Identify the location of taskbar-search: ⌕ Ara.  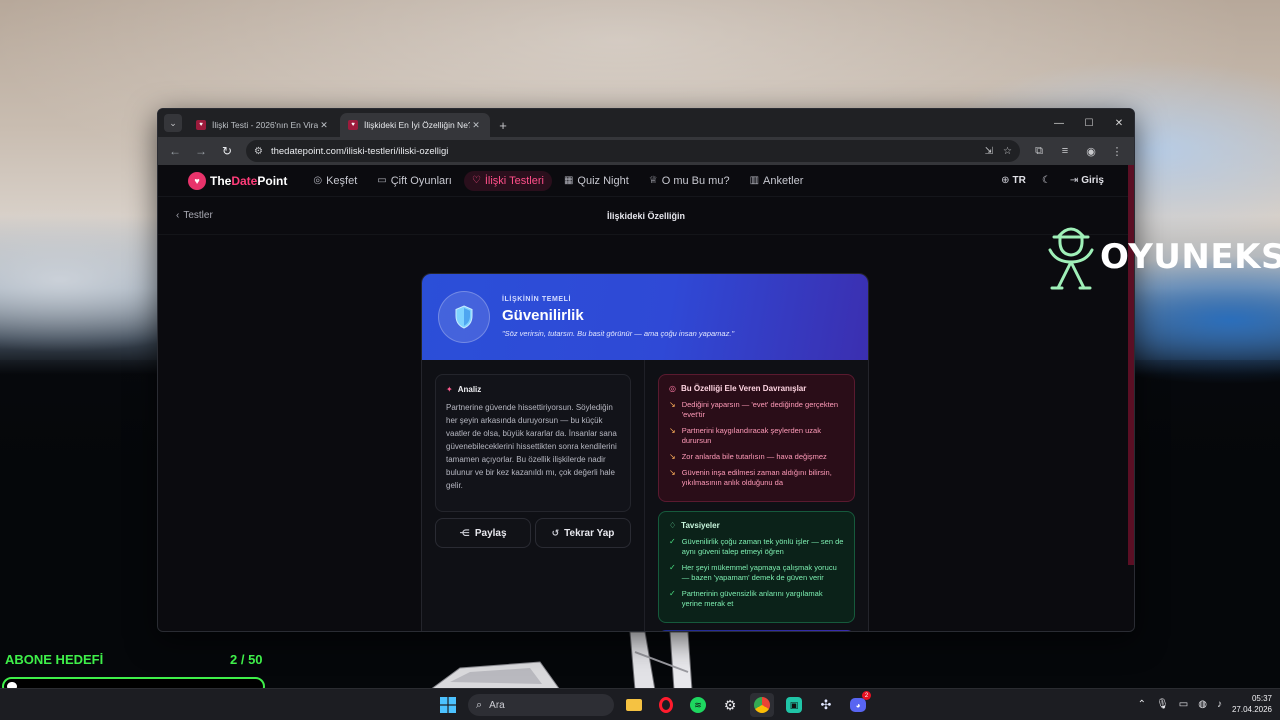
(541, 705).